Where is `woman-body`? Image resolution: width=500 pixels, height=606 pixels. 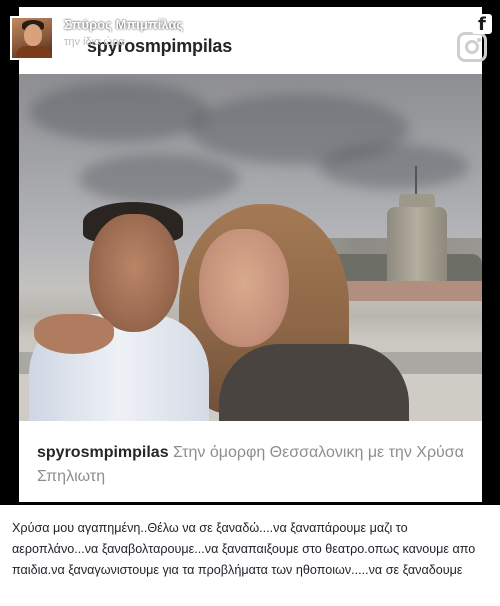
woman-body is located at coordinates (314, 382).